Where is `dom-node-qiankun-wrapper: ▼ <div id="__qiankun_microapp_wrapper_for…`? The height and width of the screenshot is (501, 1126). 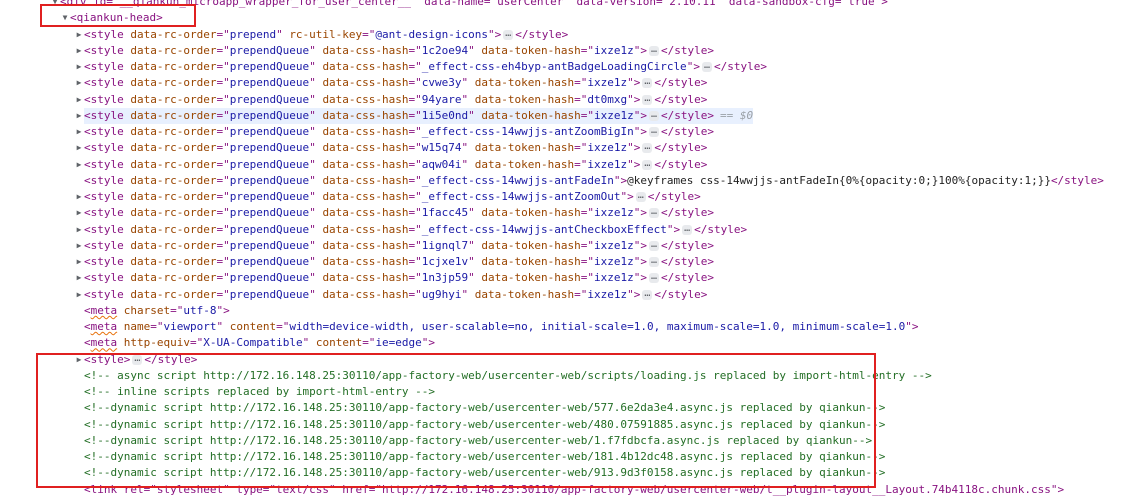 dom-node-qiankun-wrapper: ▼ <div id="__qiankun_microapp_wrapper_for… is located at coordinates (470, 5).